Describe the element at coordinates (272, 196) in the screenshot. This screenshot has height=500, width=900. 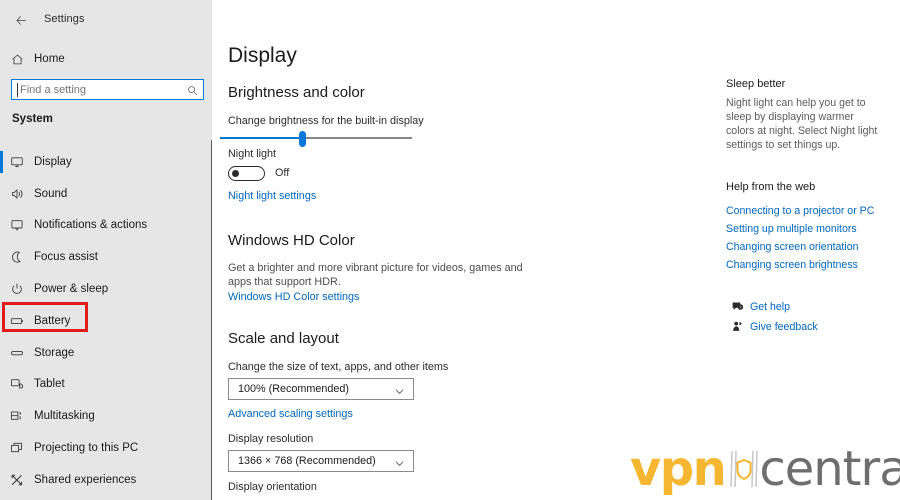
I see `night-light-settings-link: Night light settings` at that location.